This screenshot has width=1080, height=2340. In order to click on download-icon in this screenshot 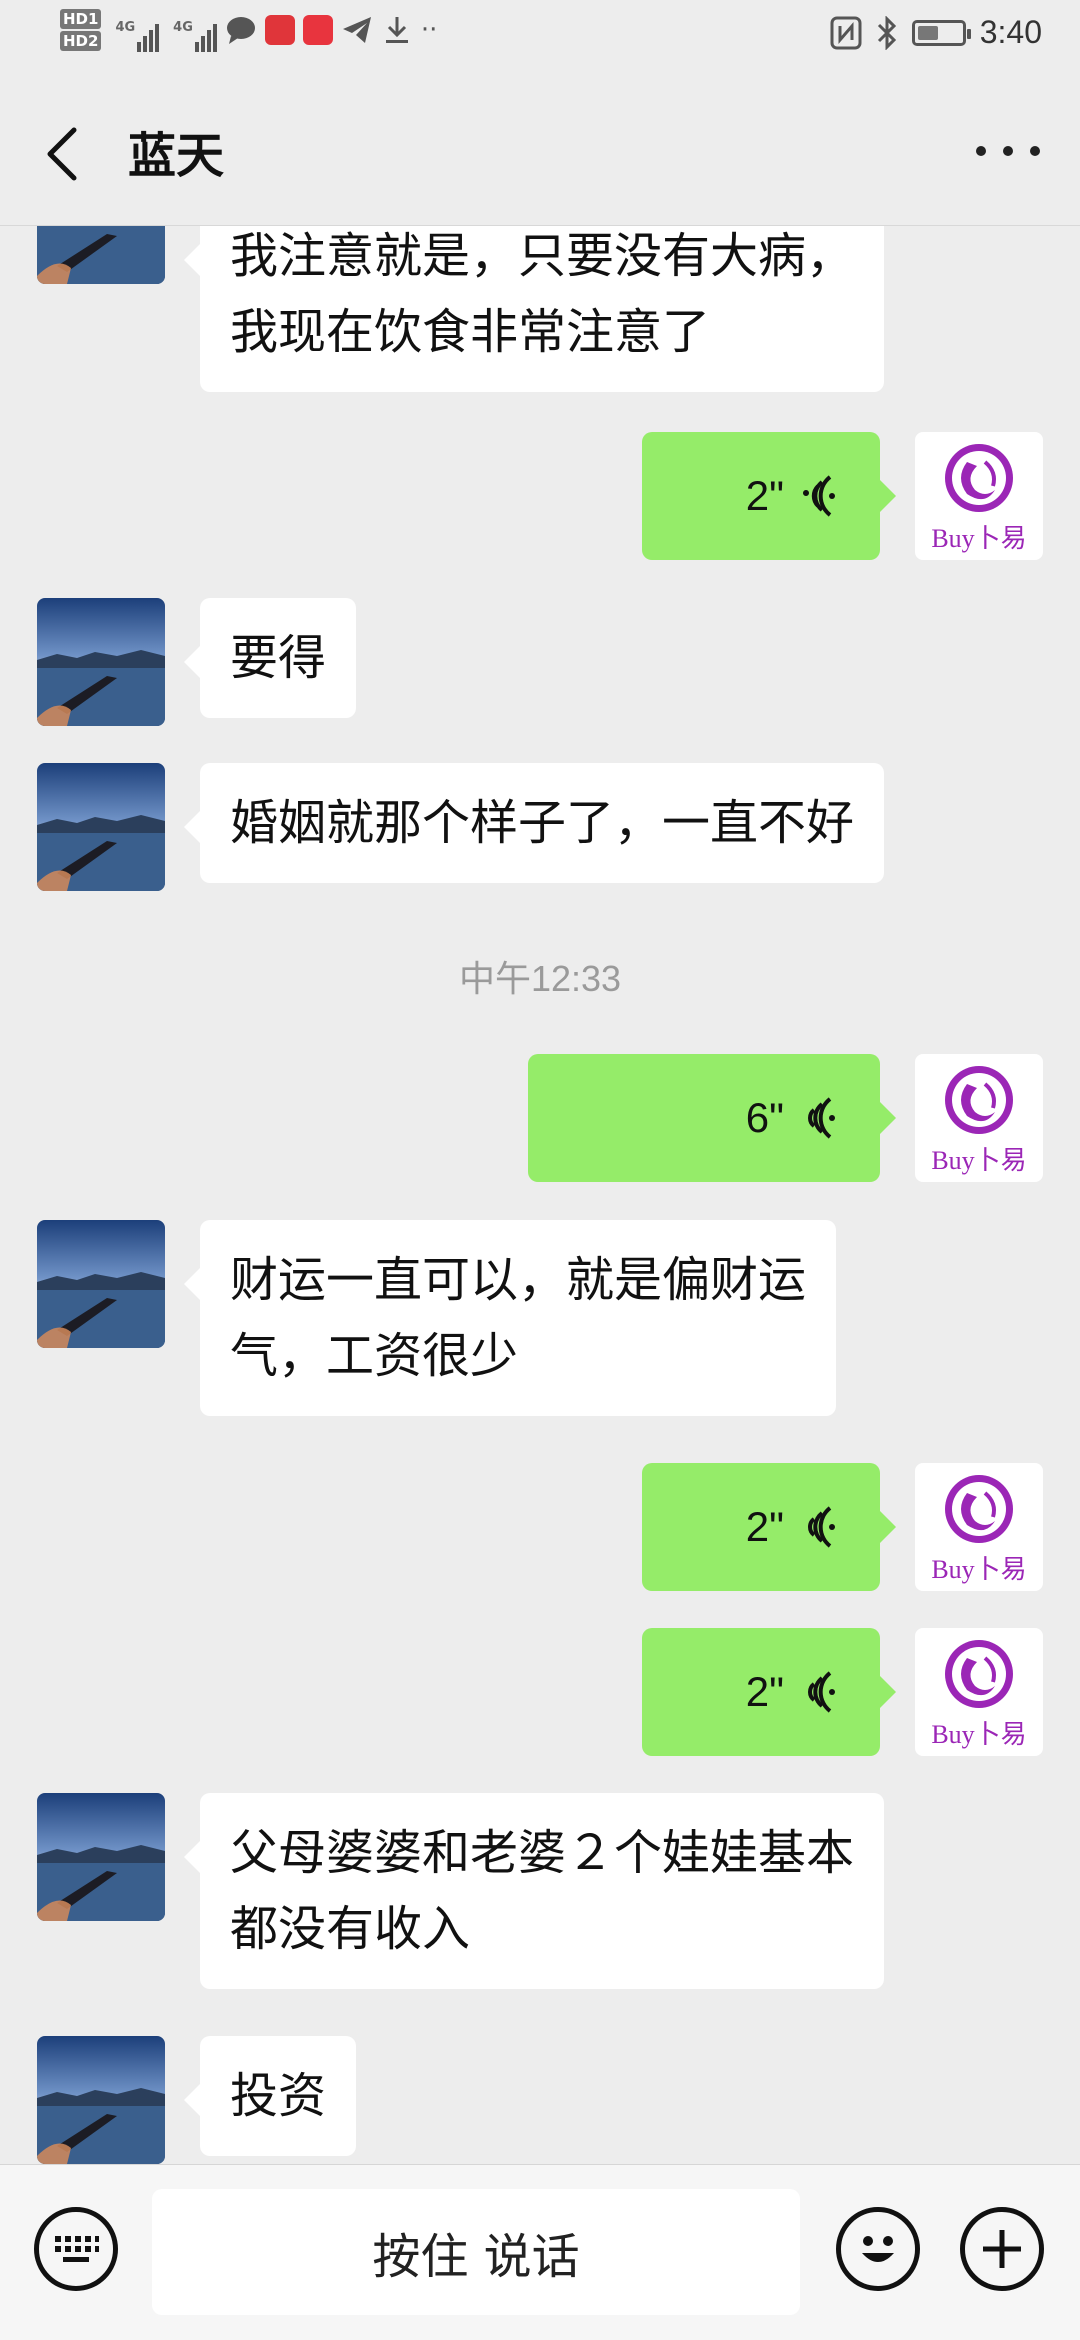, I will do `click(396, 30)`.